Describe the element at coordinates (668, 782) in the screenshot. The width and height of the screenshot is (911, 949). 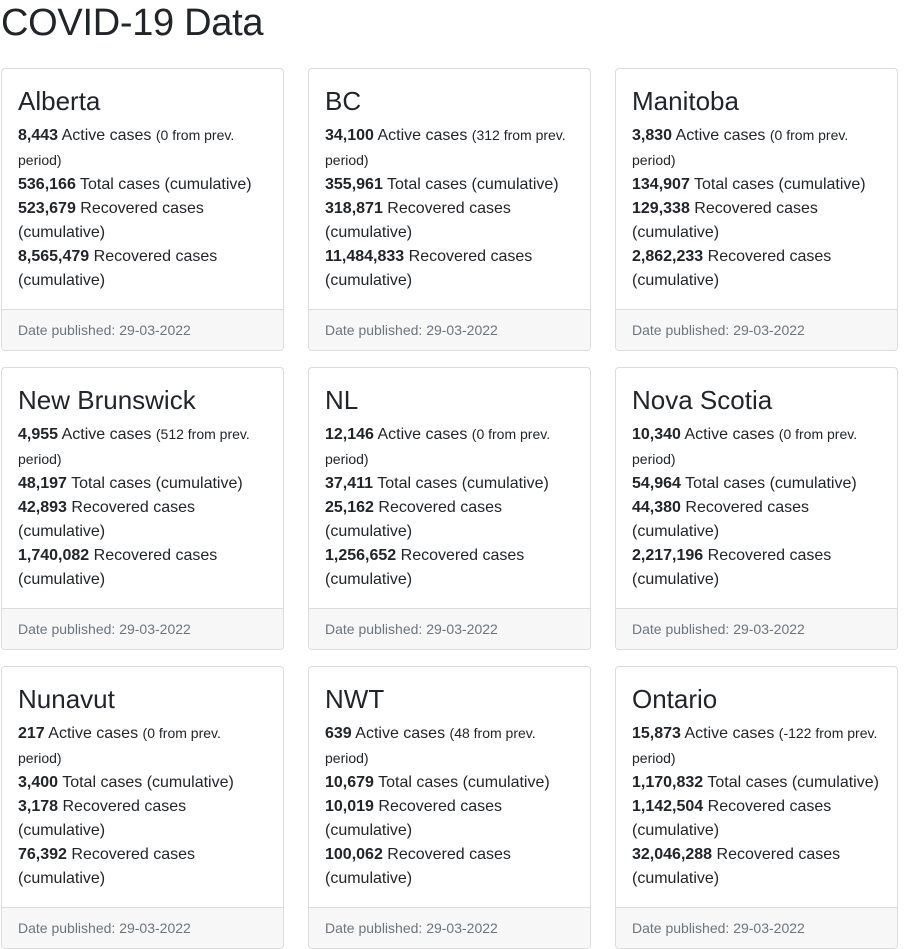
I see `total-count: 1,170,832` at that location.